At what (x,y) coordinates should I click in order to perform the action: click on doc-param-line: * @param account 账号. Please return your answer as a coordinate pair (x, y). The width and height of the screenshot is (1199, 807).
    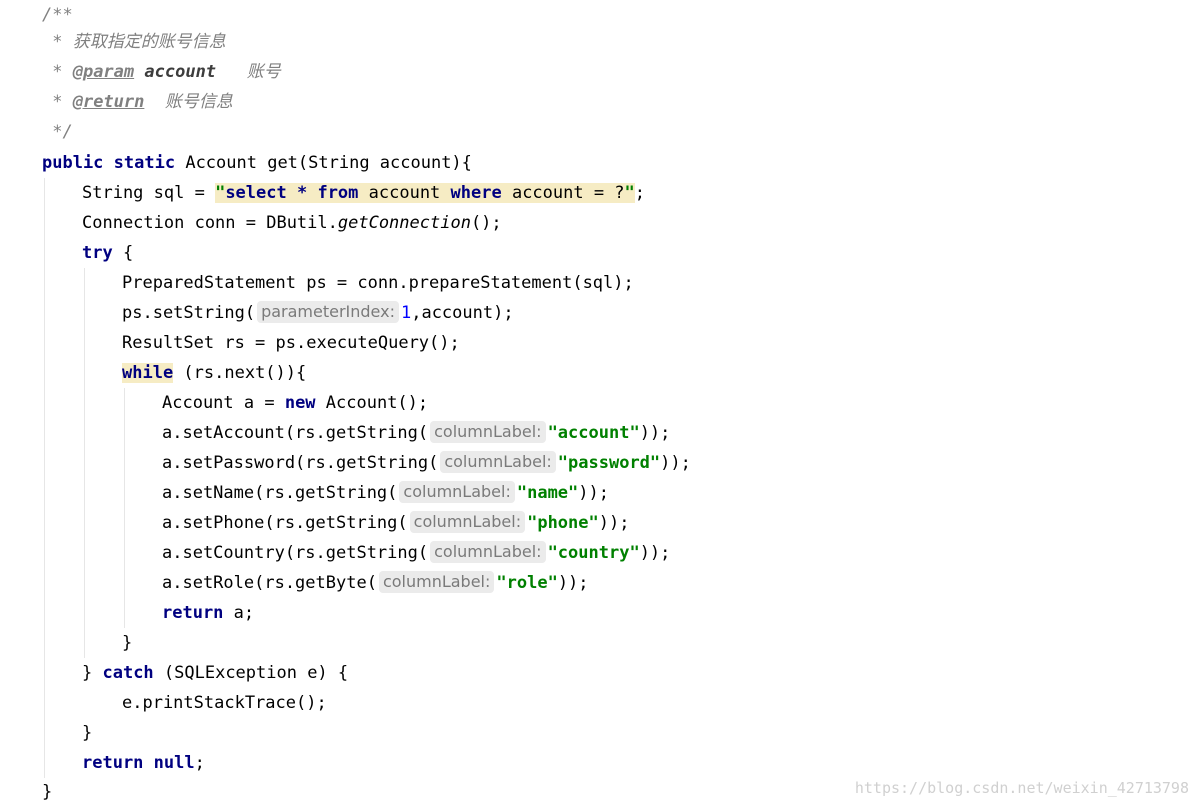
    Looking at the image, I should click on (161, 72).